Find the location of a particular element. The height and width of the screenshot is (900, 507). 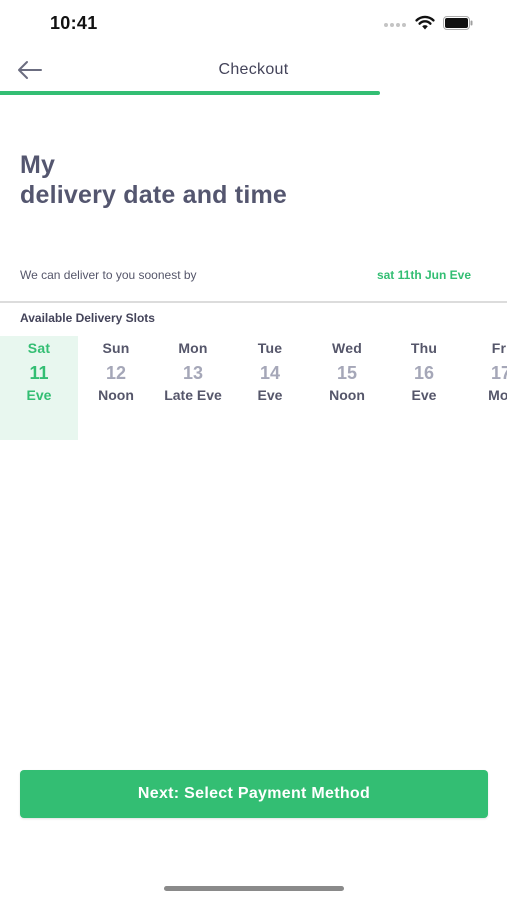

slot-date: 16 is located at coordinates (424, 373).